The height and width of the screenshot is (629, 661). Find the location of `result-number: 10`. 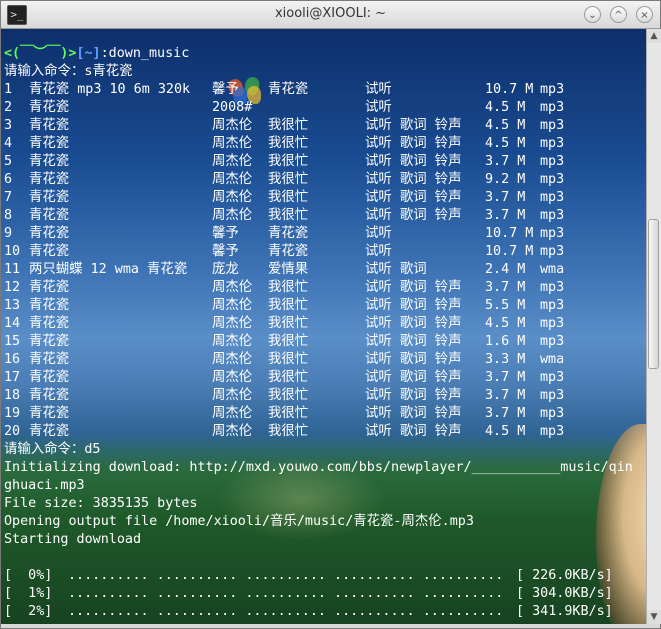

result-number: 10 is located at coordinates (12, 251).